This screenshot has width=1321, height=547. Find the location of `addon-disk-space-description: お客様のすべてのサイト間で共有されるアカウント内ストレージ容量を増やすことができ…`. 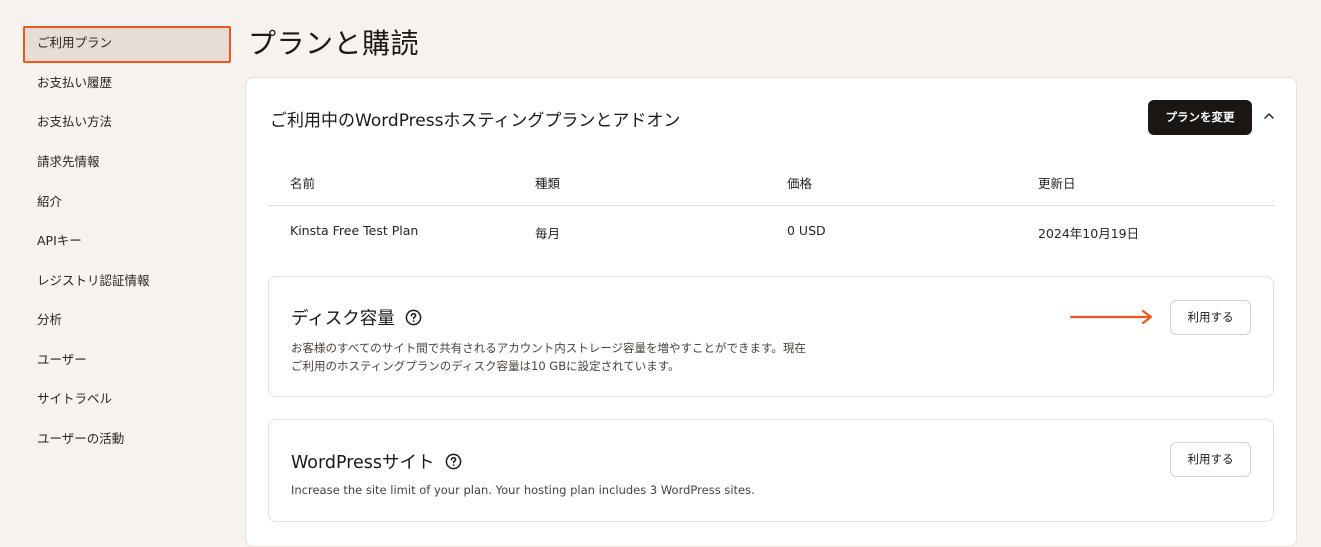

addon-disk-space-description: お客様のすべてのサイト間で共有されるアカウント内ストレージ容量を増やすことができ… is located at coordinates (548, 357).